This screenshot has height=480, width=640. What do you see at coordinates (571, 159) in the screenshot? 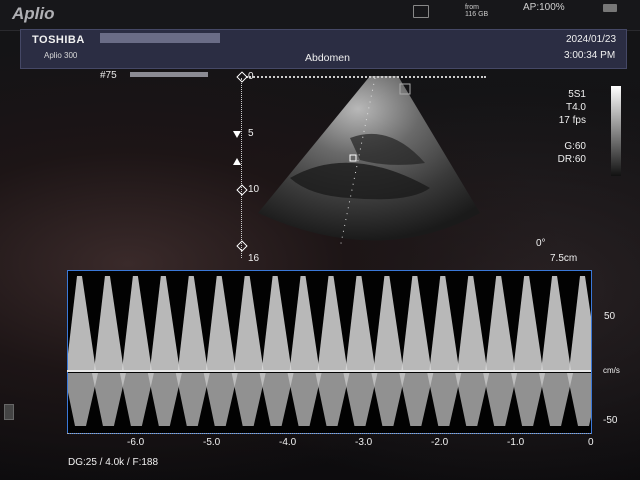
I see `dynamic-range: DR:60` at bounding box center [571, 159].